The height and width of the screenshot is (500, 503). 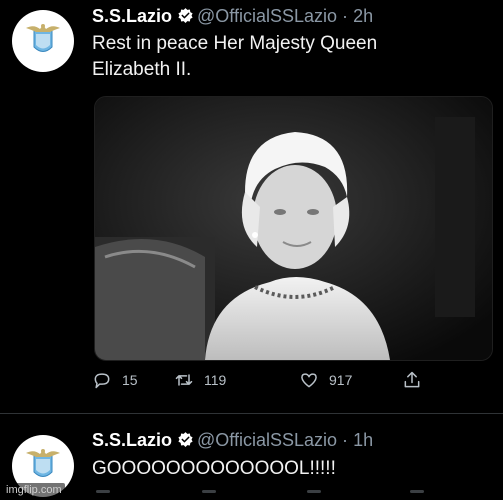 What do you see at coordinates (341, 380) in the screenshot?
I see `like-count: 917` at bounding box center [341, 380].